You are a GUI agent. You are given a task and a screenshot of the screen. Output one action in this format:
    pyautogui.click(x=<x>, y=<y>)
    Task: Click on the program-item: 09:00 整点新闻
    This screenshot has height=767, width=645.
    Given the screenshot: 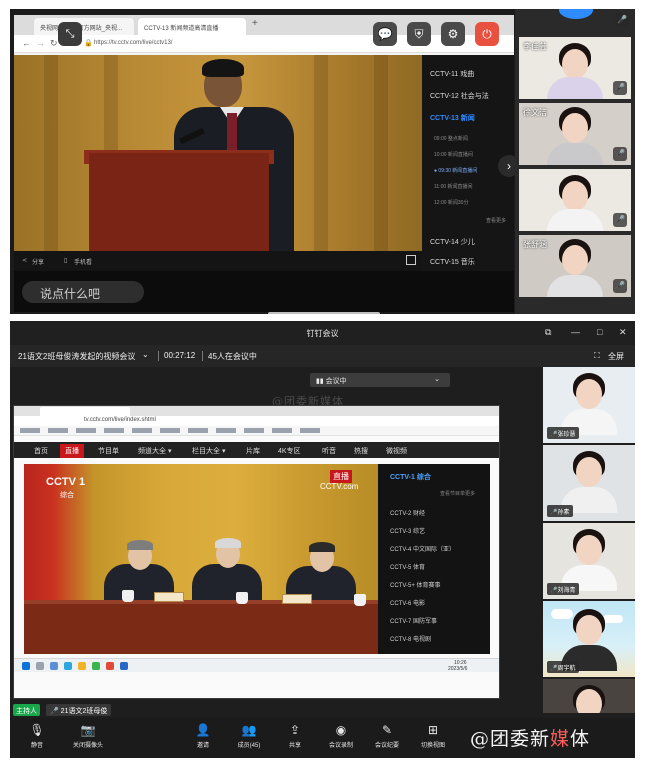 What is the action you would take?
    pyautogui.click(x=451, y=138)
    